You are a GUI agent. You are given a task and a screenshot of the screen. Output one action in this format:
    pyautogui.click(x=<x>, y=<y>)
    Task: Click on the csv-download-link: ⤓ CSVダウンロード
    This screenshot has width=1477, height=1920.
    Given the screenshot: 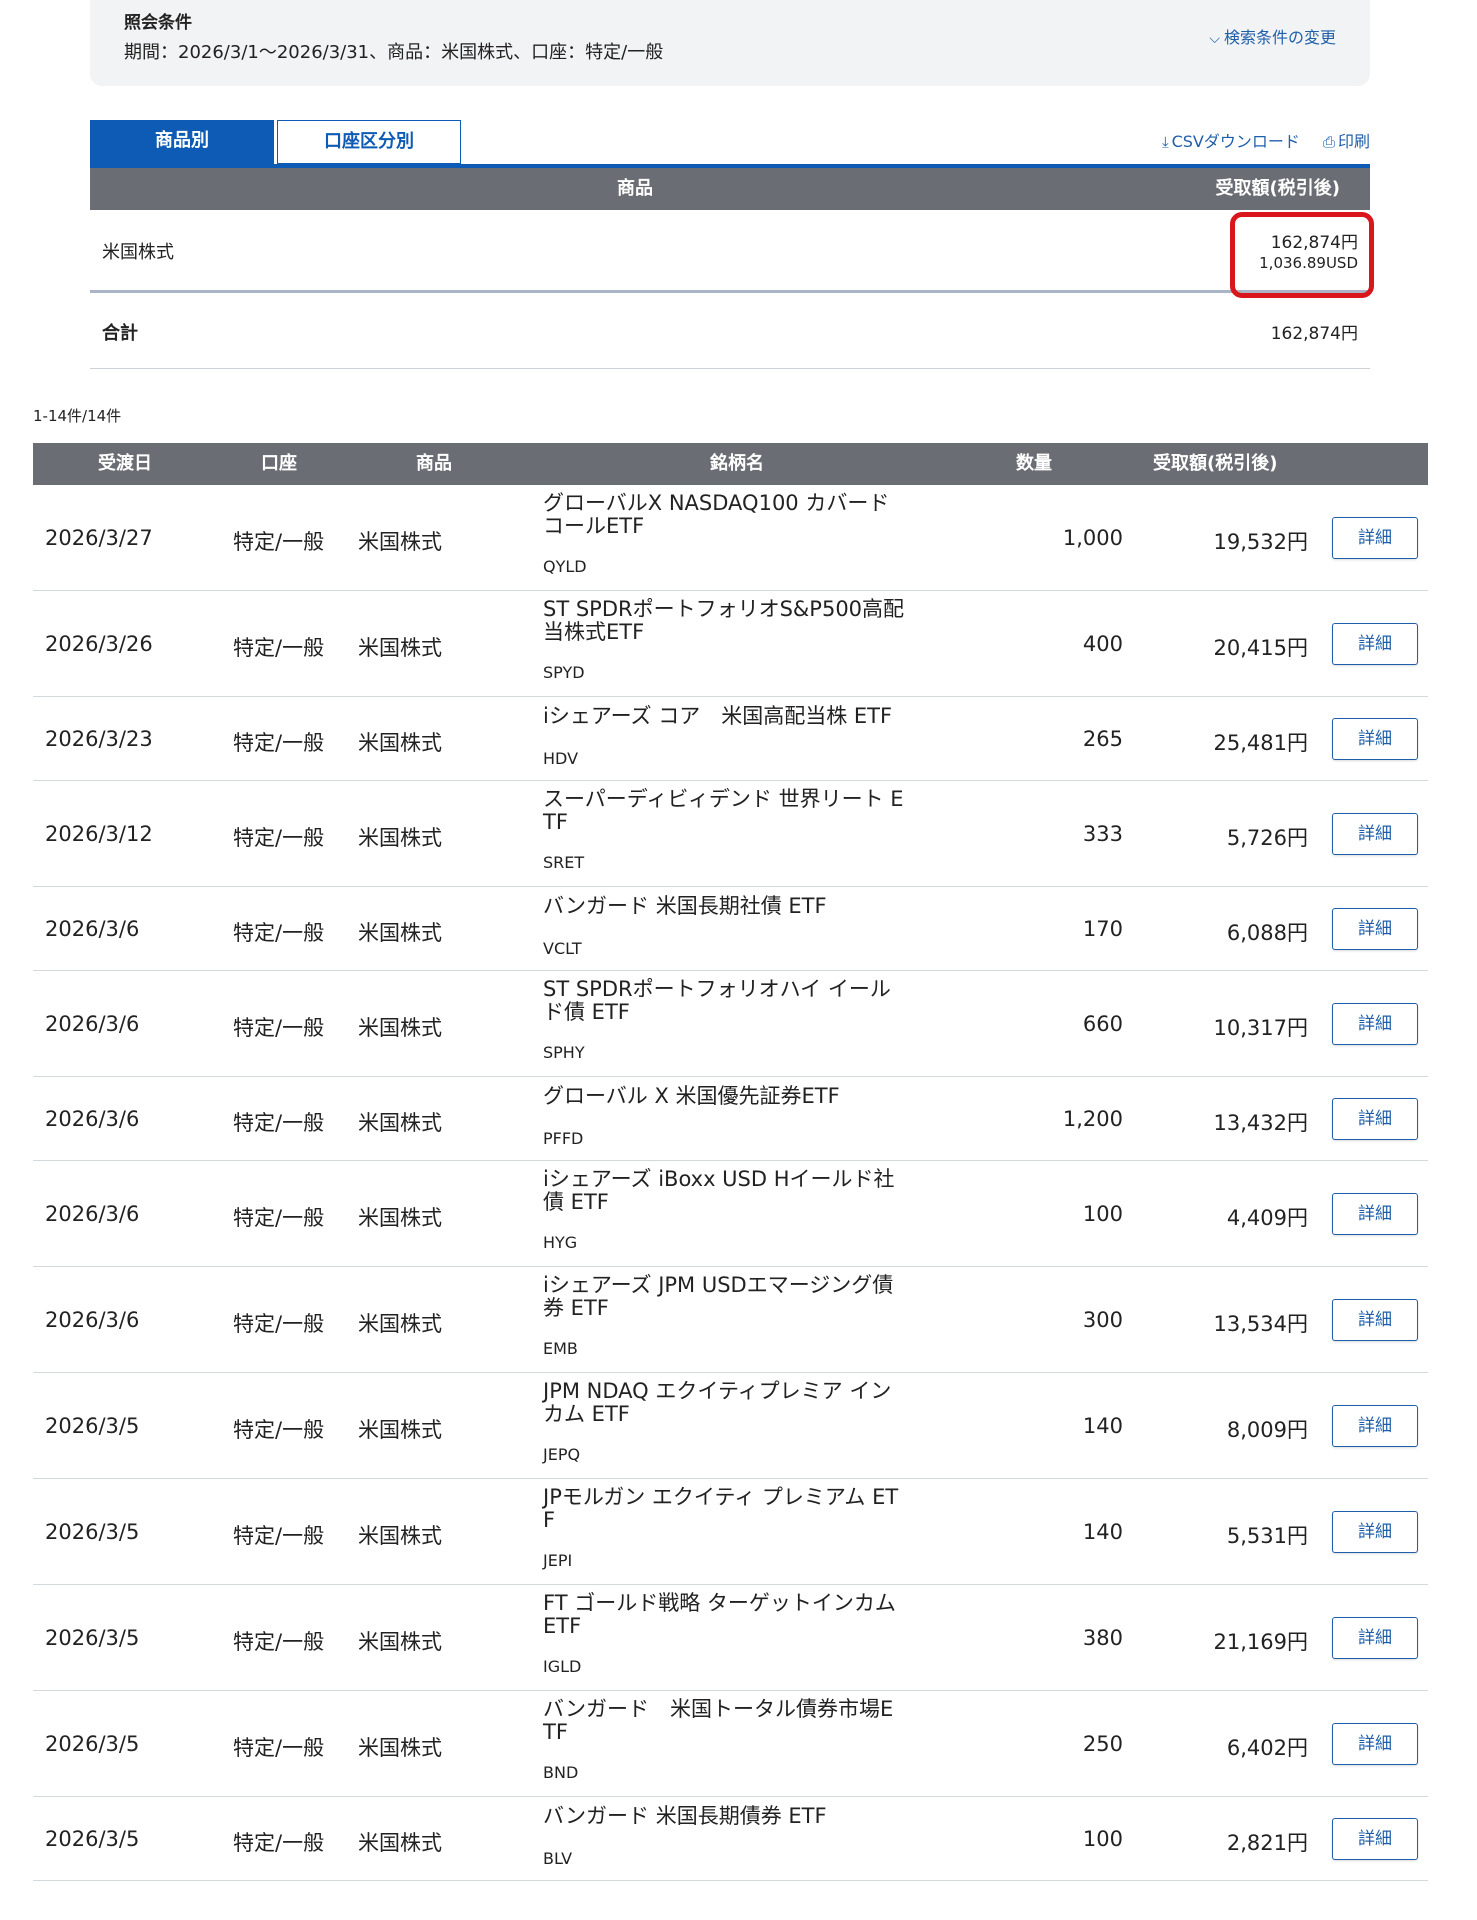 What is the action you would take?
    pyautogui.click(x=1231, y=141)
    